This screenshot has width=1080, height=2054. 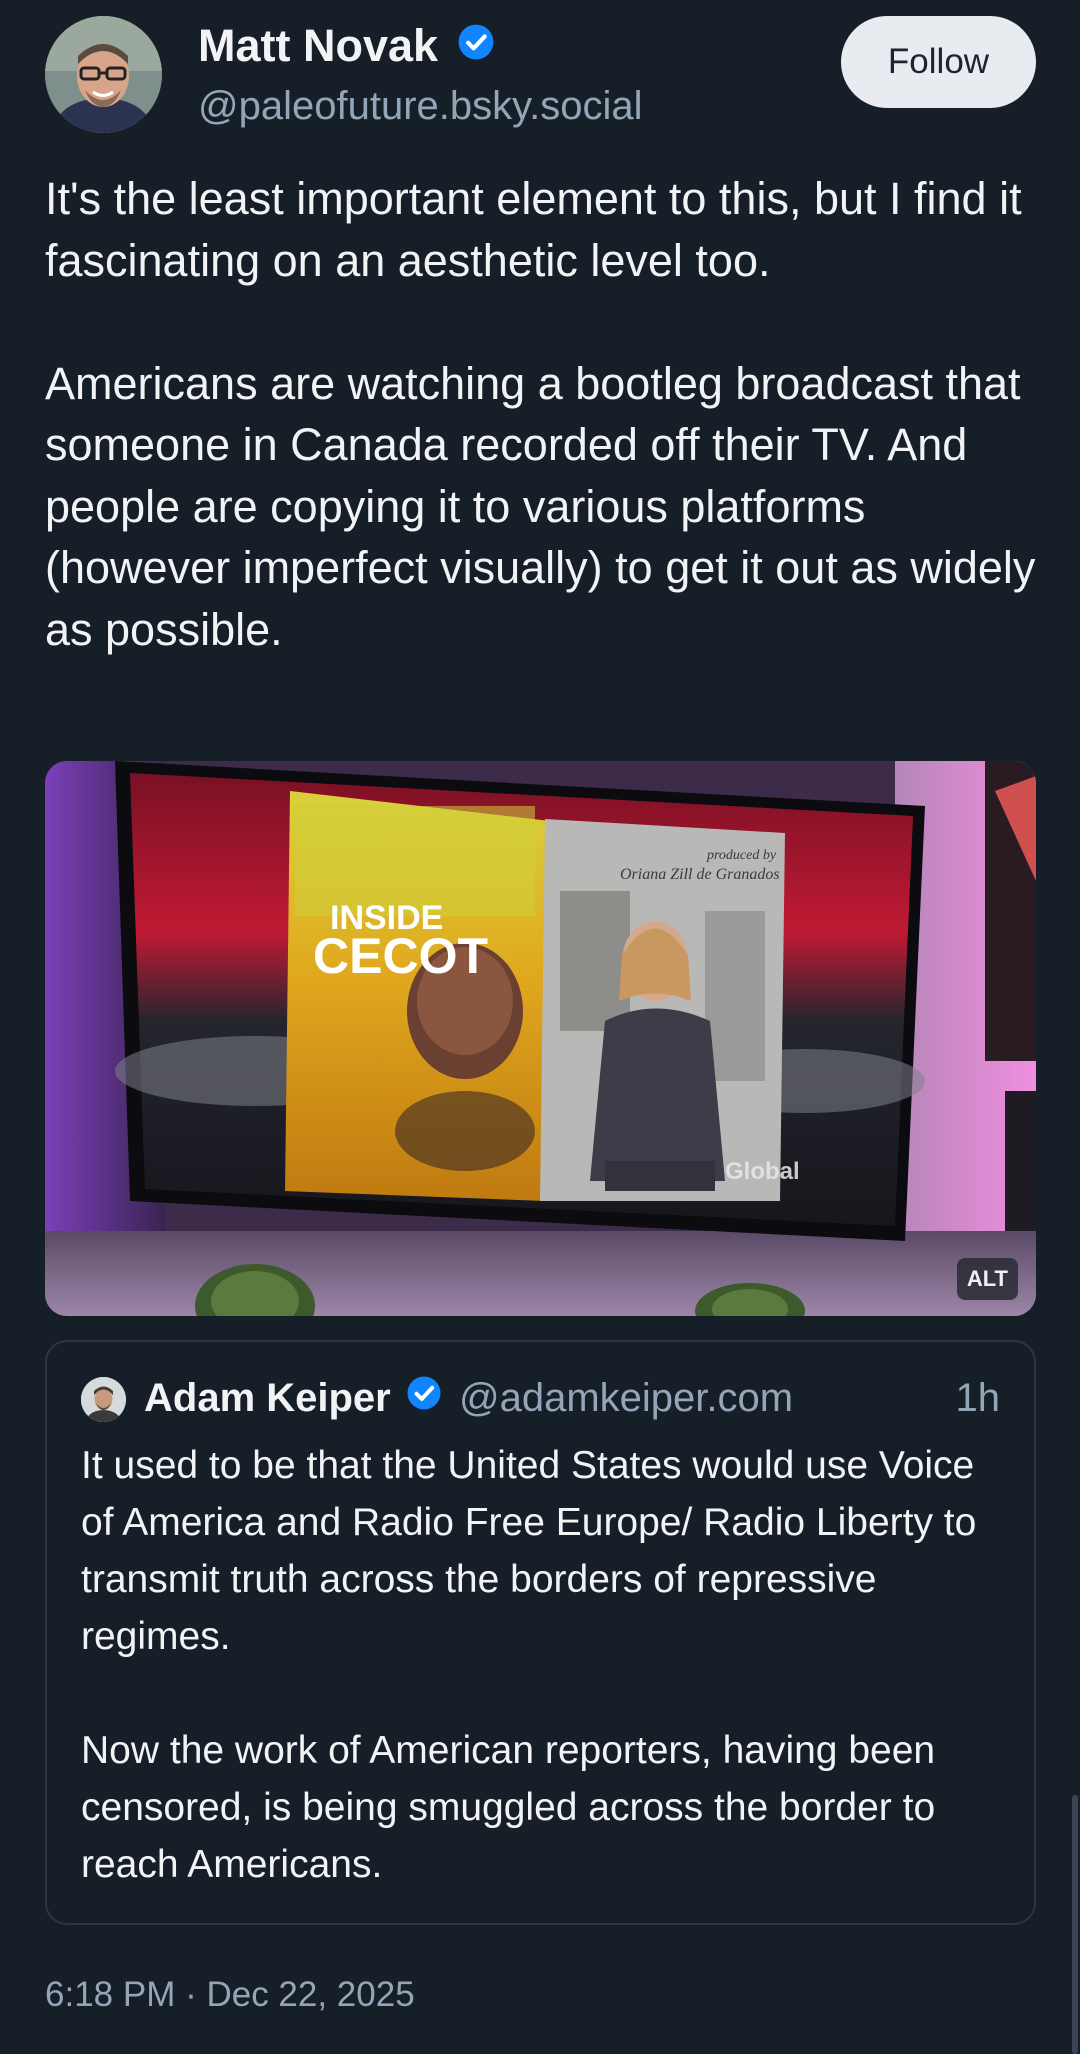 What do you see at coordinates (1075, 1924) in the screenshot?
I see `scrollbar` at bounding box center [1075, 1924].